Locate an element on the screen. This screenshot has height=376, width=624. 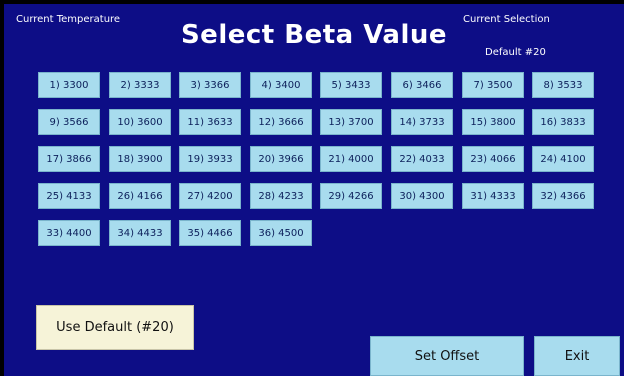
beta-value-button: 1) 3300 is located at coordinates (69, 85).